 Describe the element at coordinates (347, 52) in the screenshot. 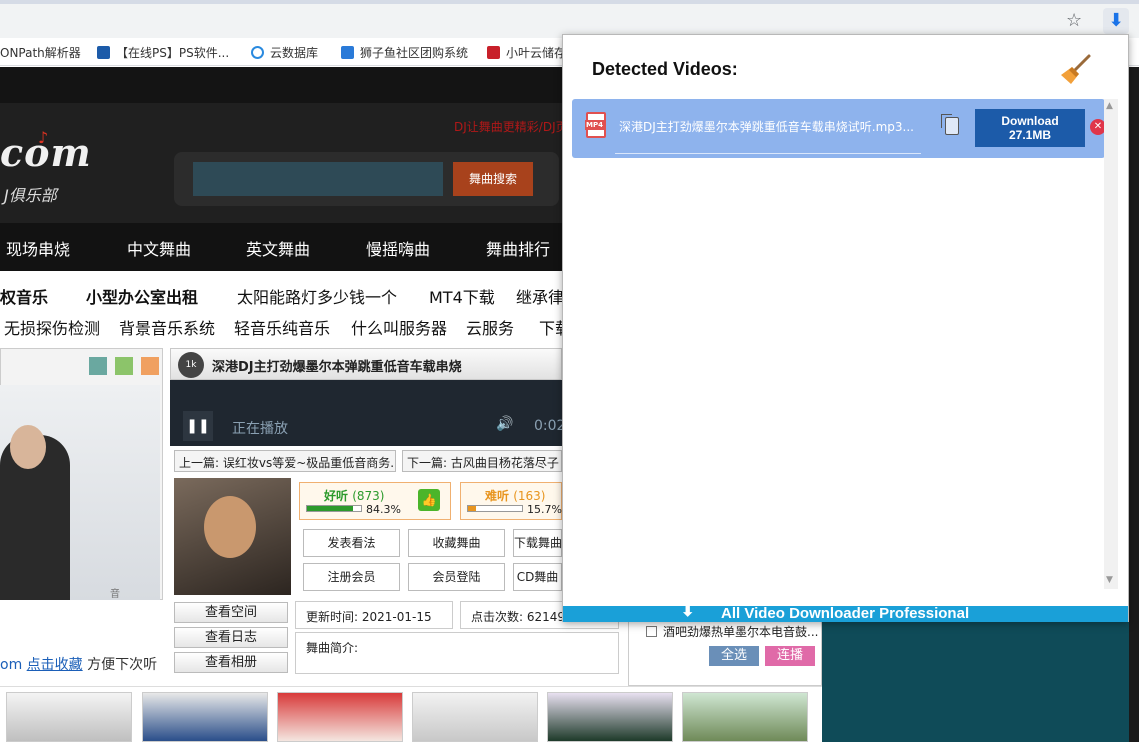

I see `document-icon` at that location.